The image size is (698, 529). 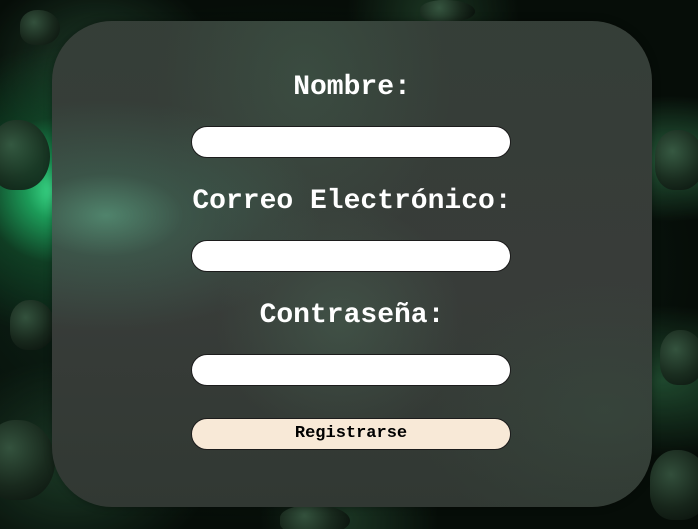 I want to click on name-input, so click(x=351, y=142).